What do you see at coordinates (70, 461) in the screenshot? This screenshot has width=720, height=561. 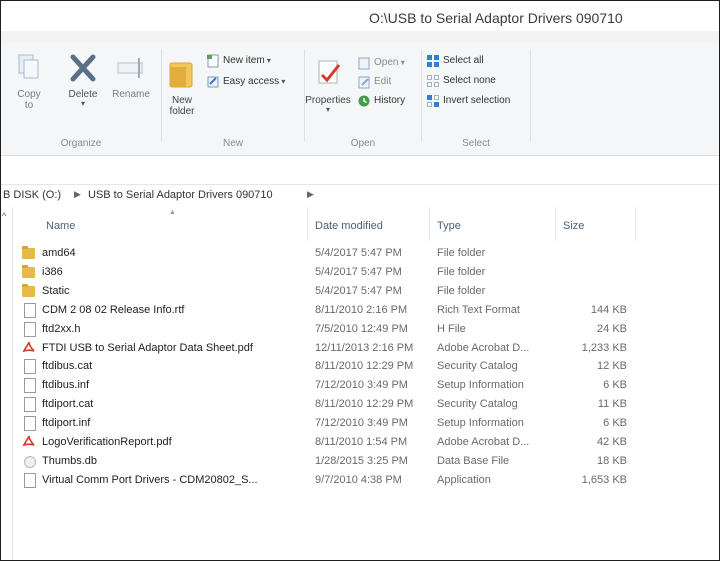 I see `file-name: Thumbs.db` at bounding box center [70, 461].